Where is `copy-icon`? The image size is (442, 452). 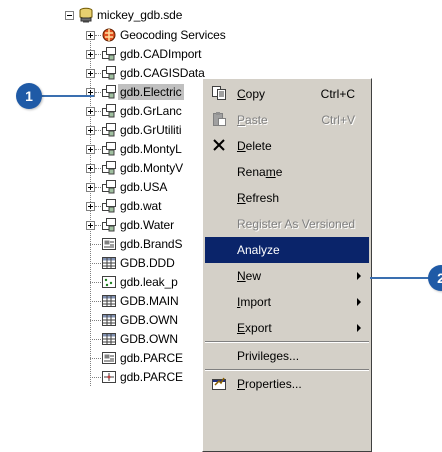 copy-icon is located at coordinates (219, 93).